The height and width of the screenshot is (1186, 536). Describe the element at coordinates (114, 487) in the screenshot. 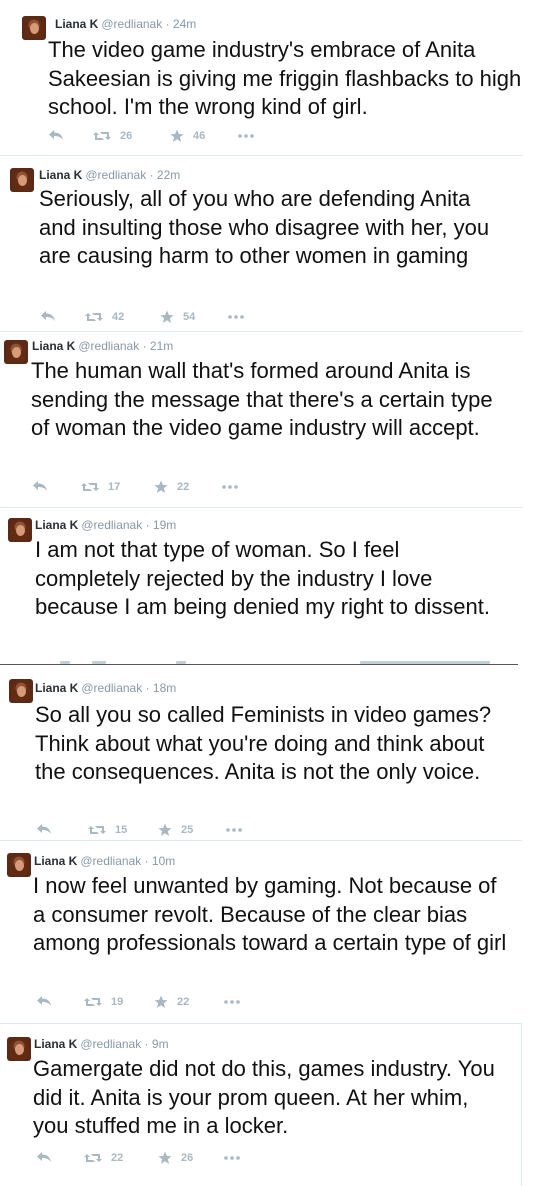

I see `retweet-count: 17` at that location.